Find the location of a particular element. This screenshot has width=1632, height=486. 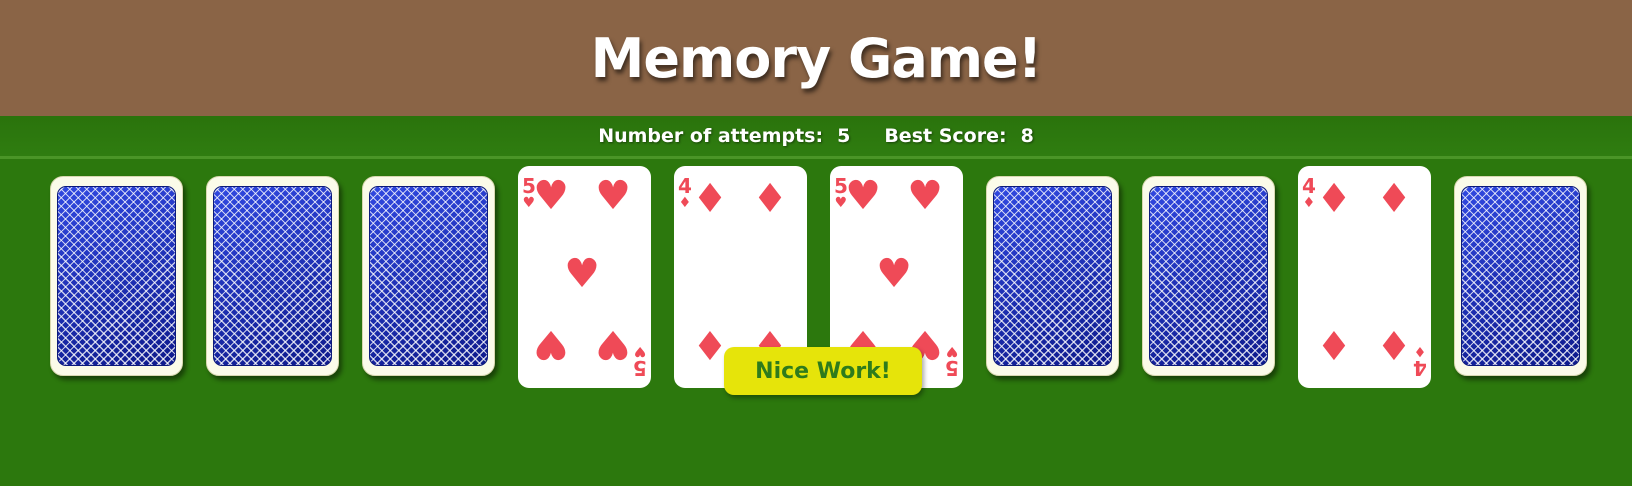

best-score-stat: Best Score: 8 is located at coordinates (958, 136).